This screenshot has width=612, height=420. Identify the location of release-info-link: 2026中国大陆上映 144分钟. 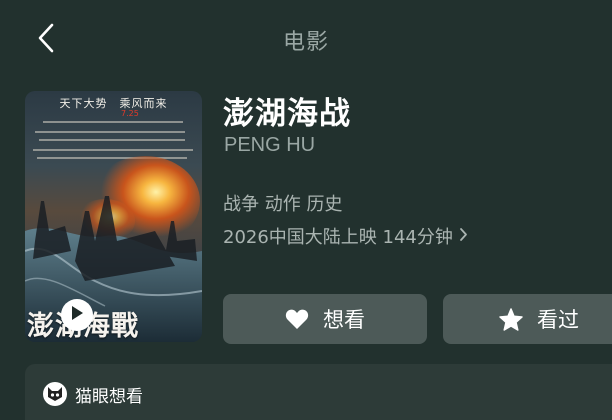
(345, 236).